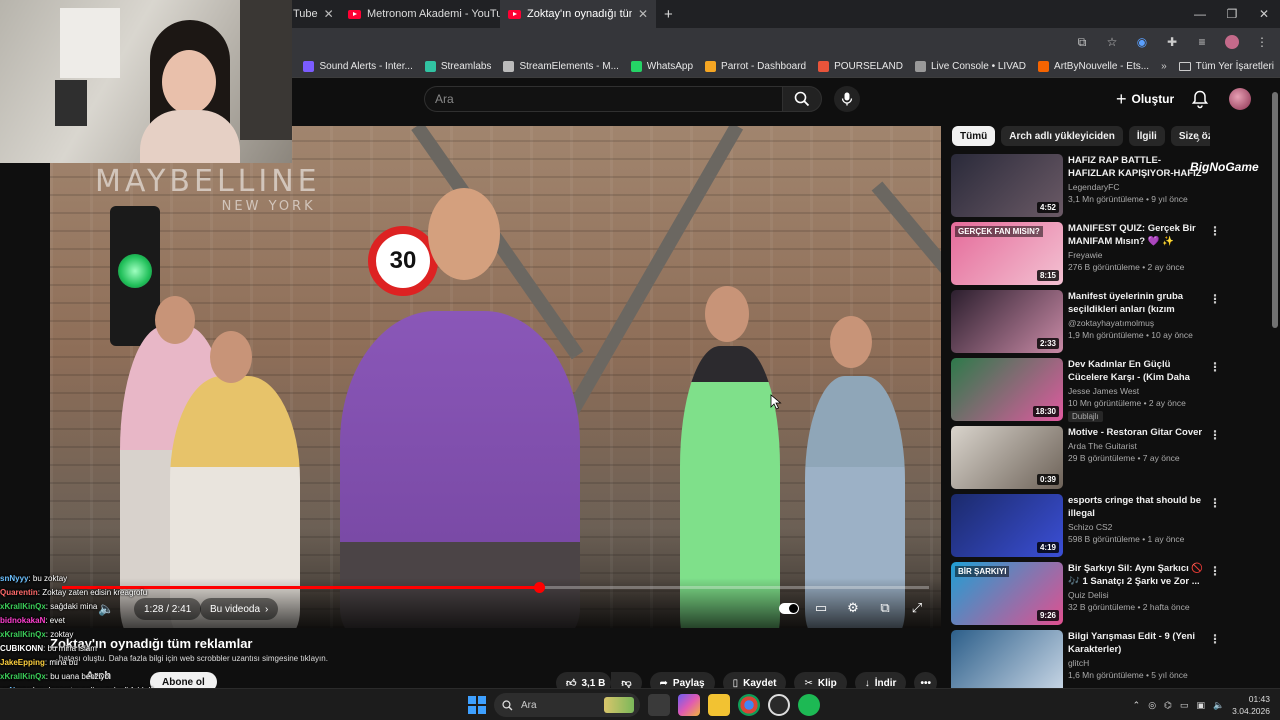  I want to click on bookmark-item: Live Console • LIVAD, so click(970, 66).